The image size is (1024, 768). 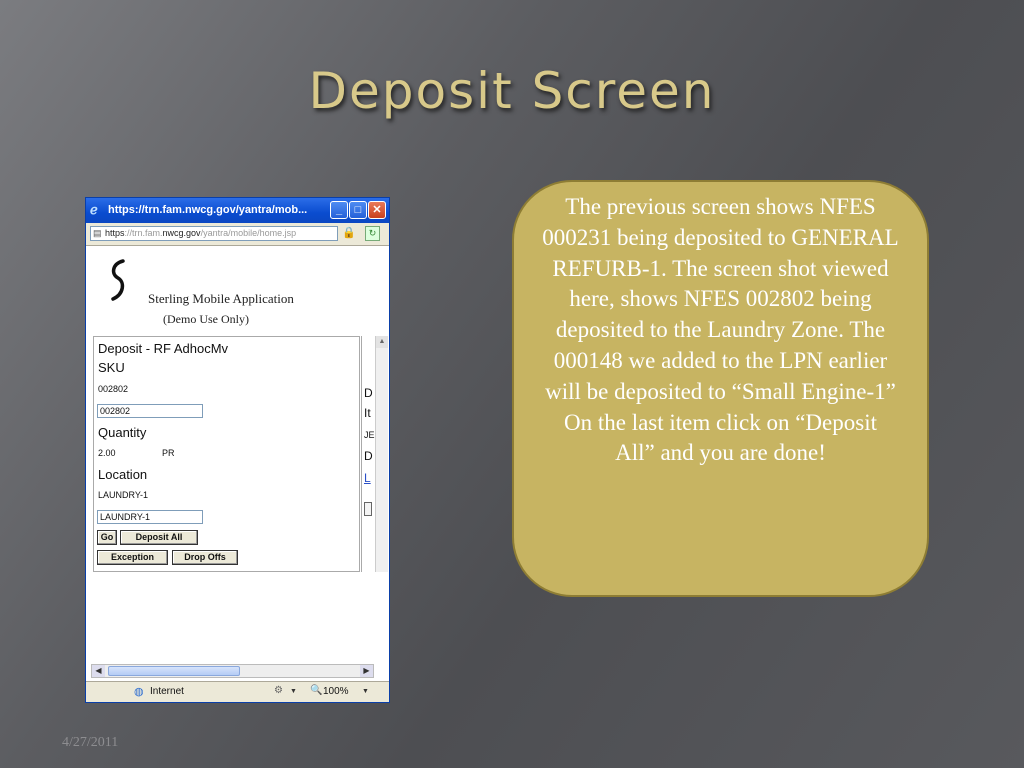 I want to click on location-label: Location, so click(x=123, y=474).